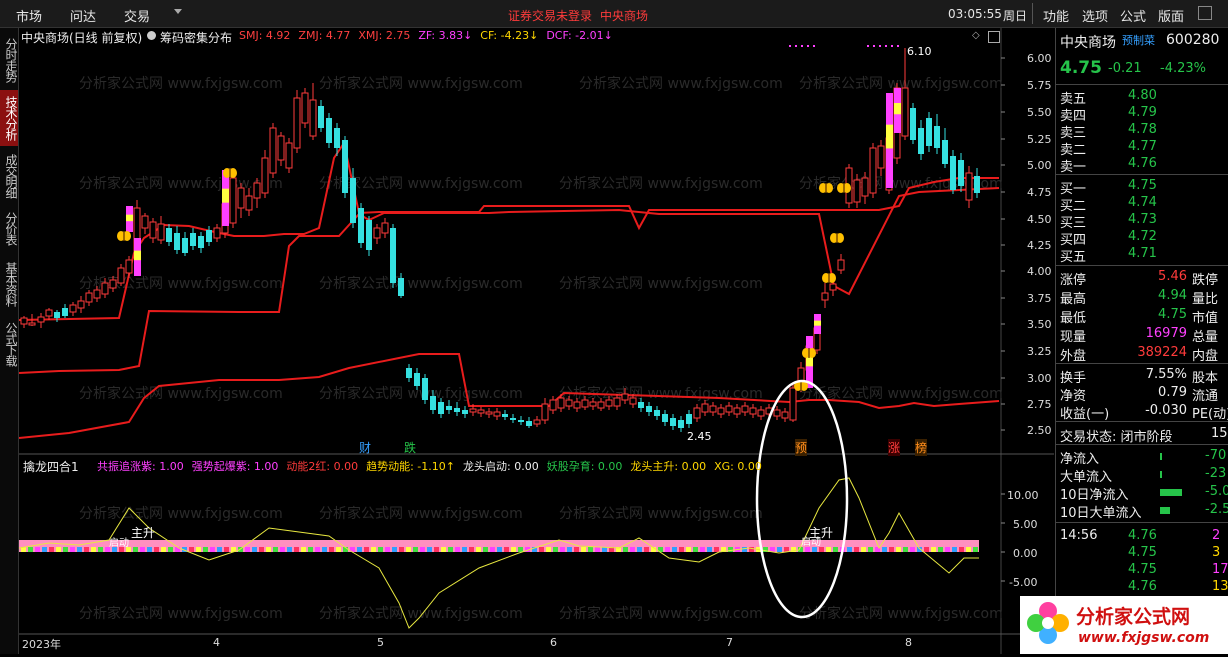 The width and height of the screenshot is (1228, 657). Describe the element at coordinates (1073, 280) in the screenshot. I see `stat-row-label: 涨停` at that location.